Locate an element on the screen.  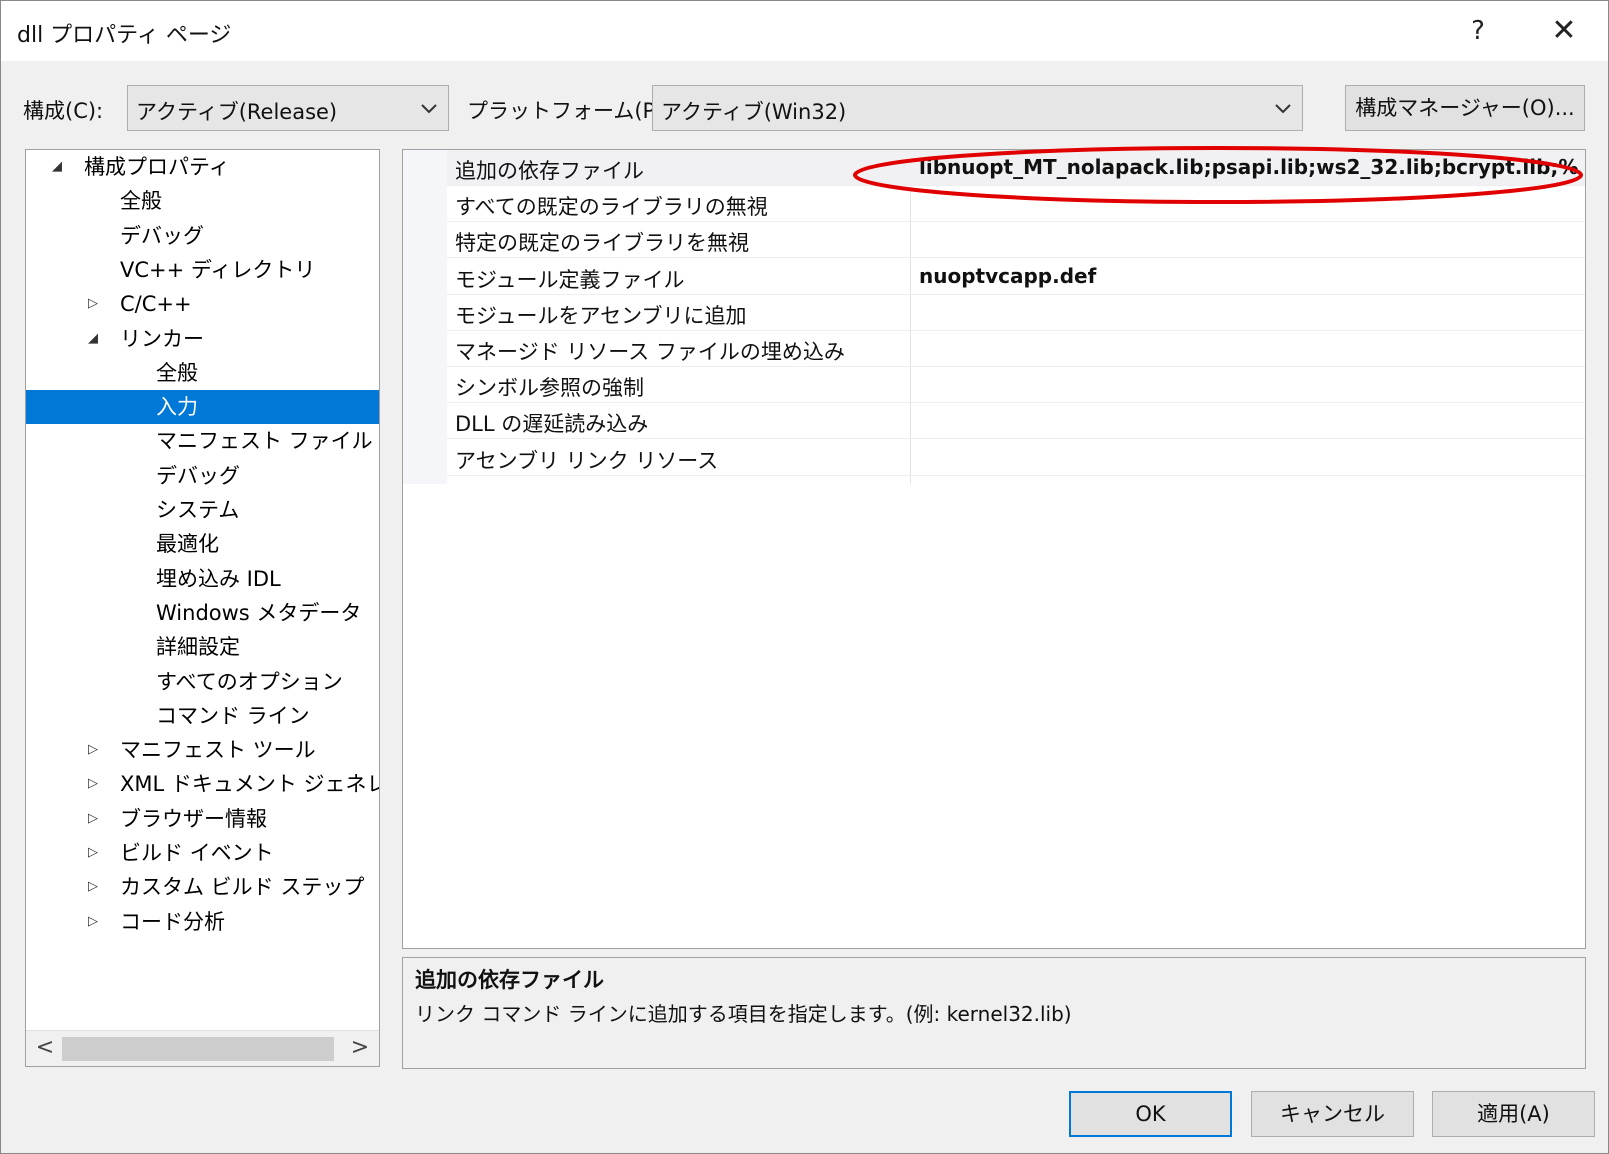
tree-item: ◢ リンカー is located at coordinates (202, 339).